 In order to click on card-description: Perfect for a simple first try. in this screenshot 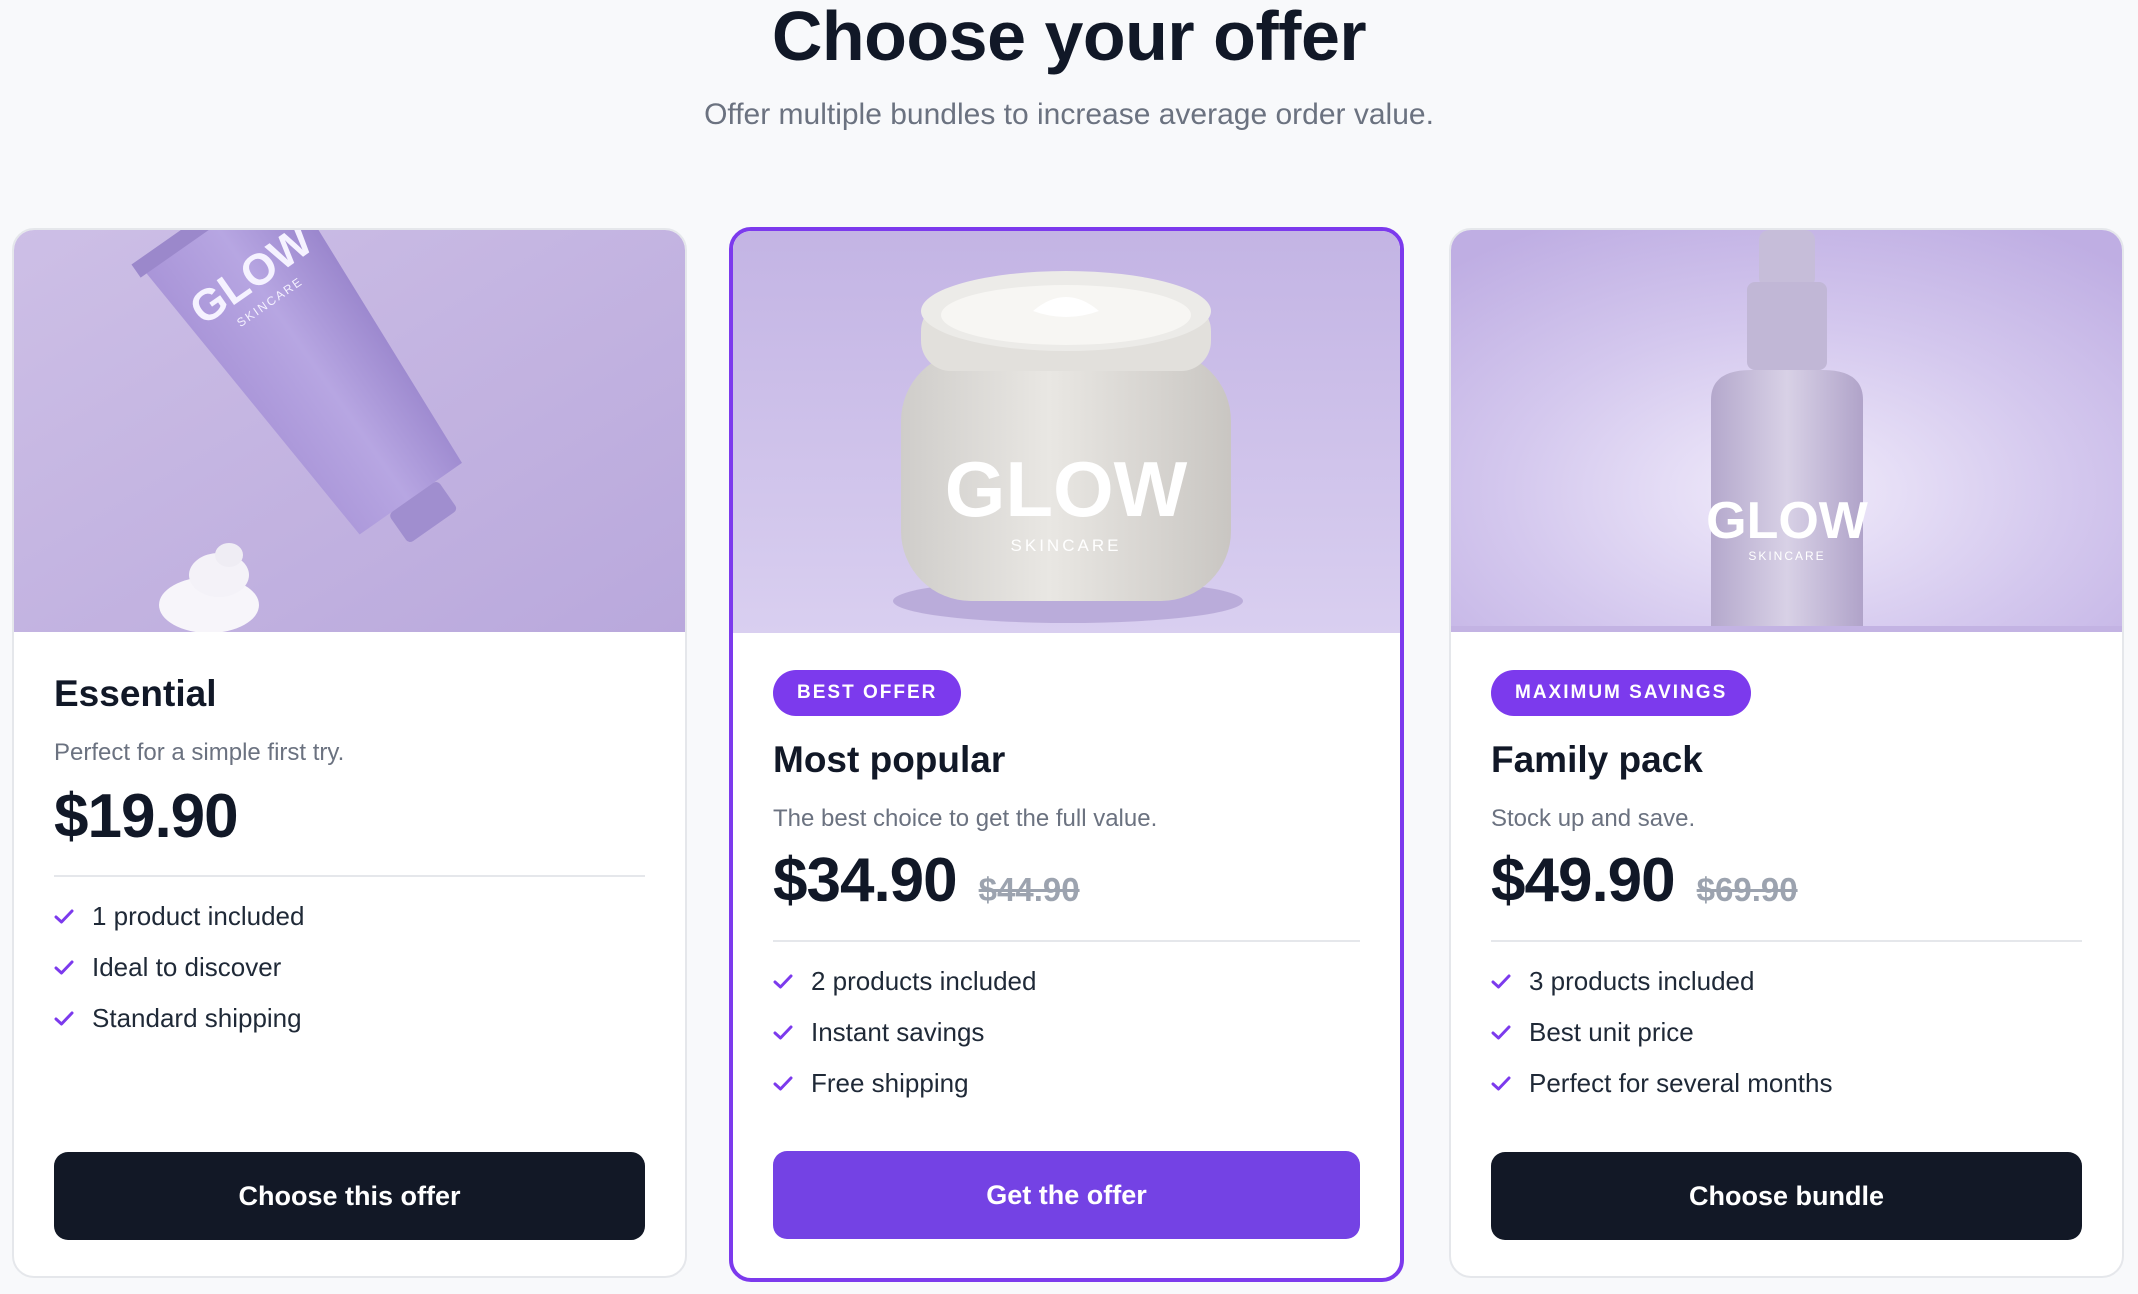, I will do `click(199, 752)`.